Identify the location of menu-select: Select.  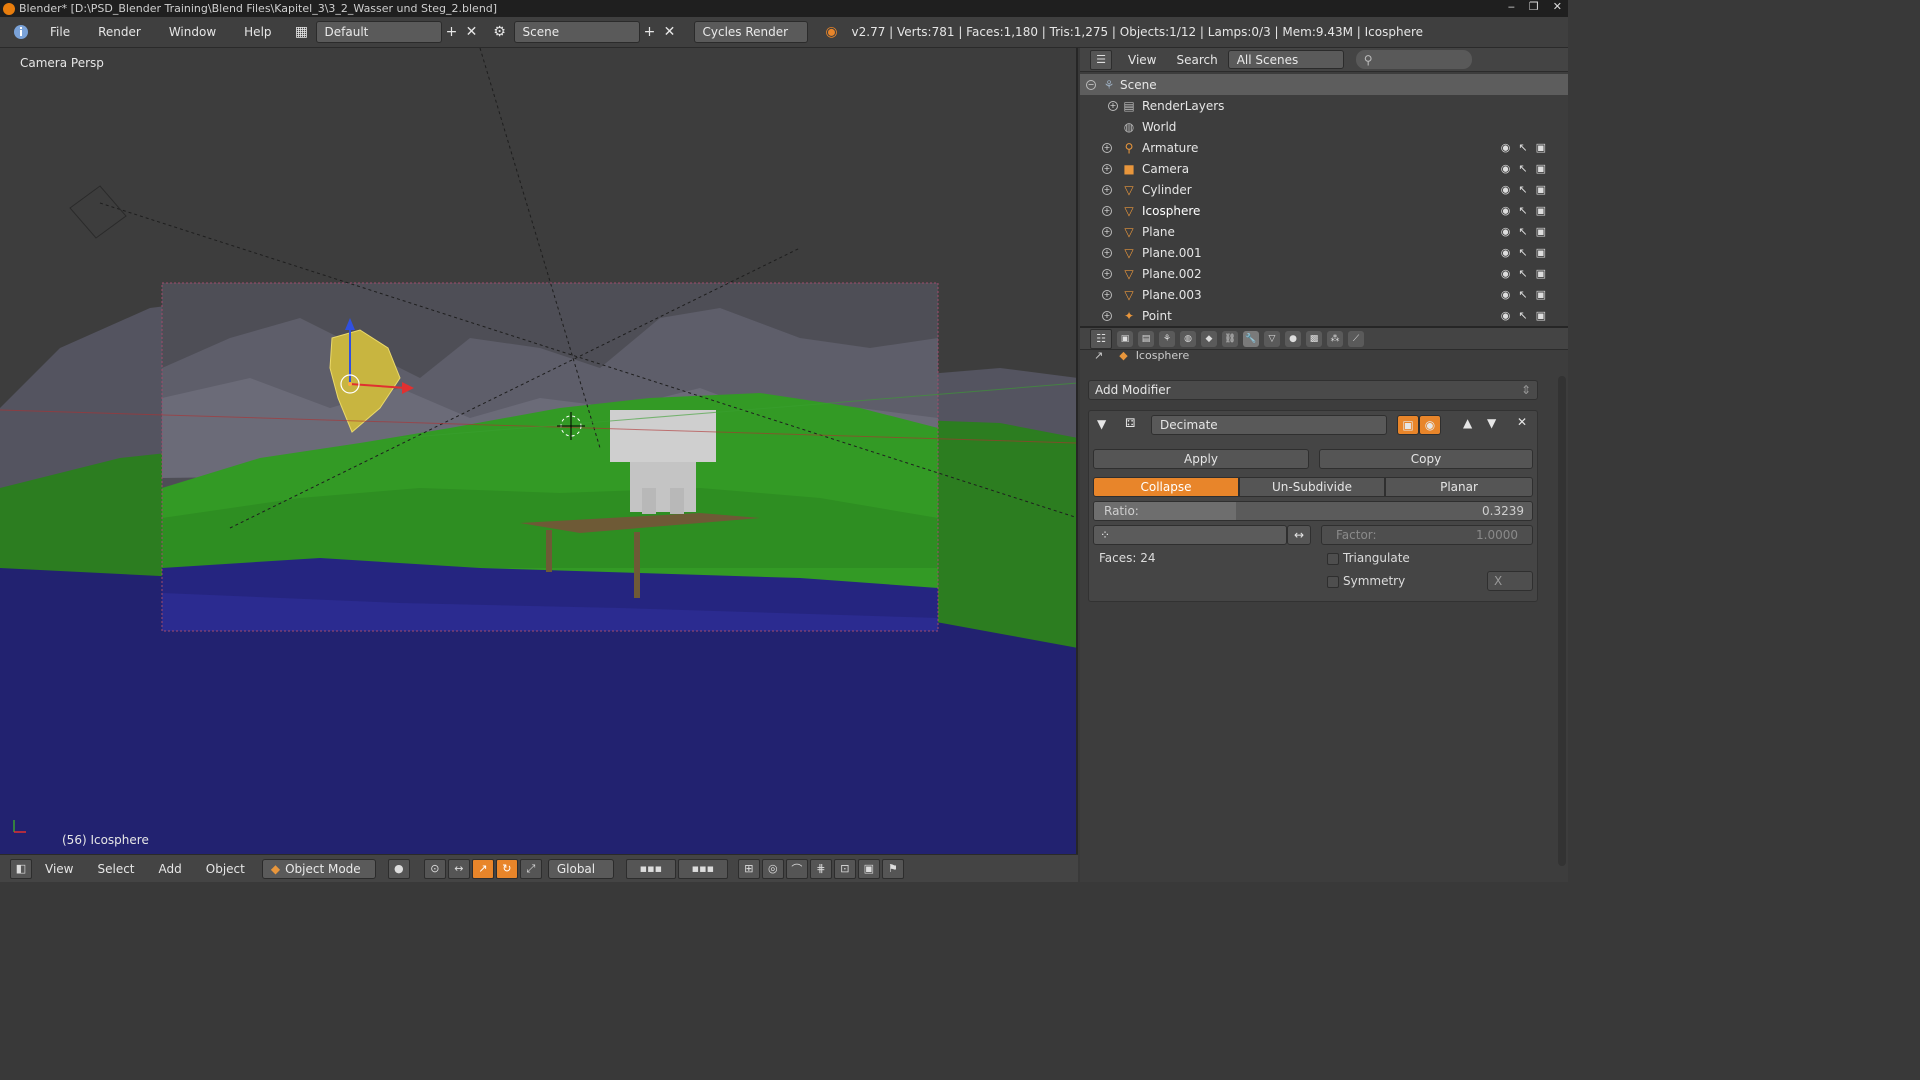
(115, 869).